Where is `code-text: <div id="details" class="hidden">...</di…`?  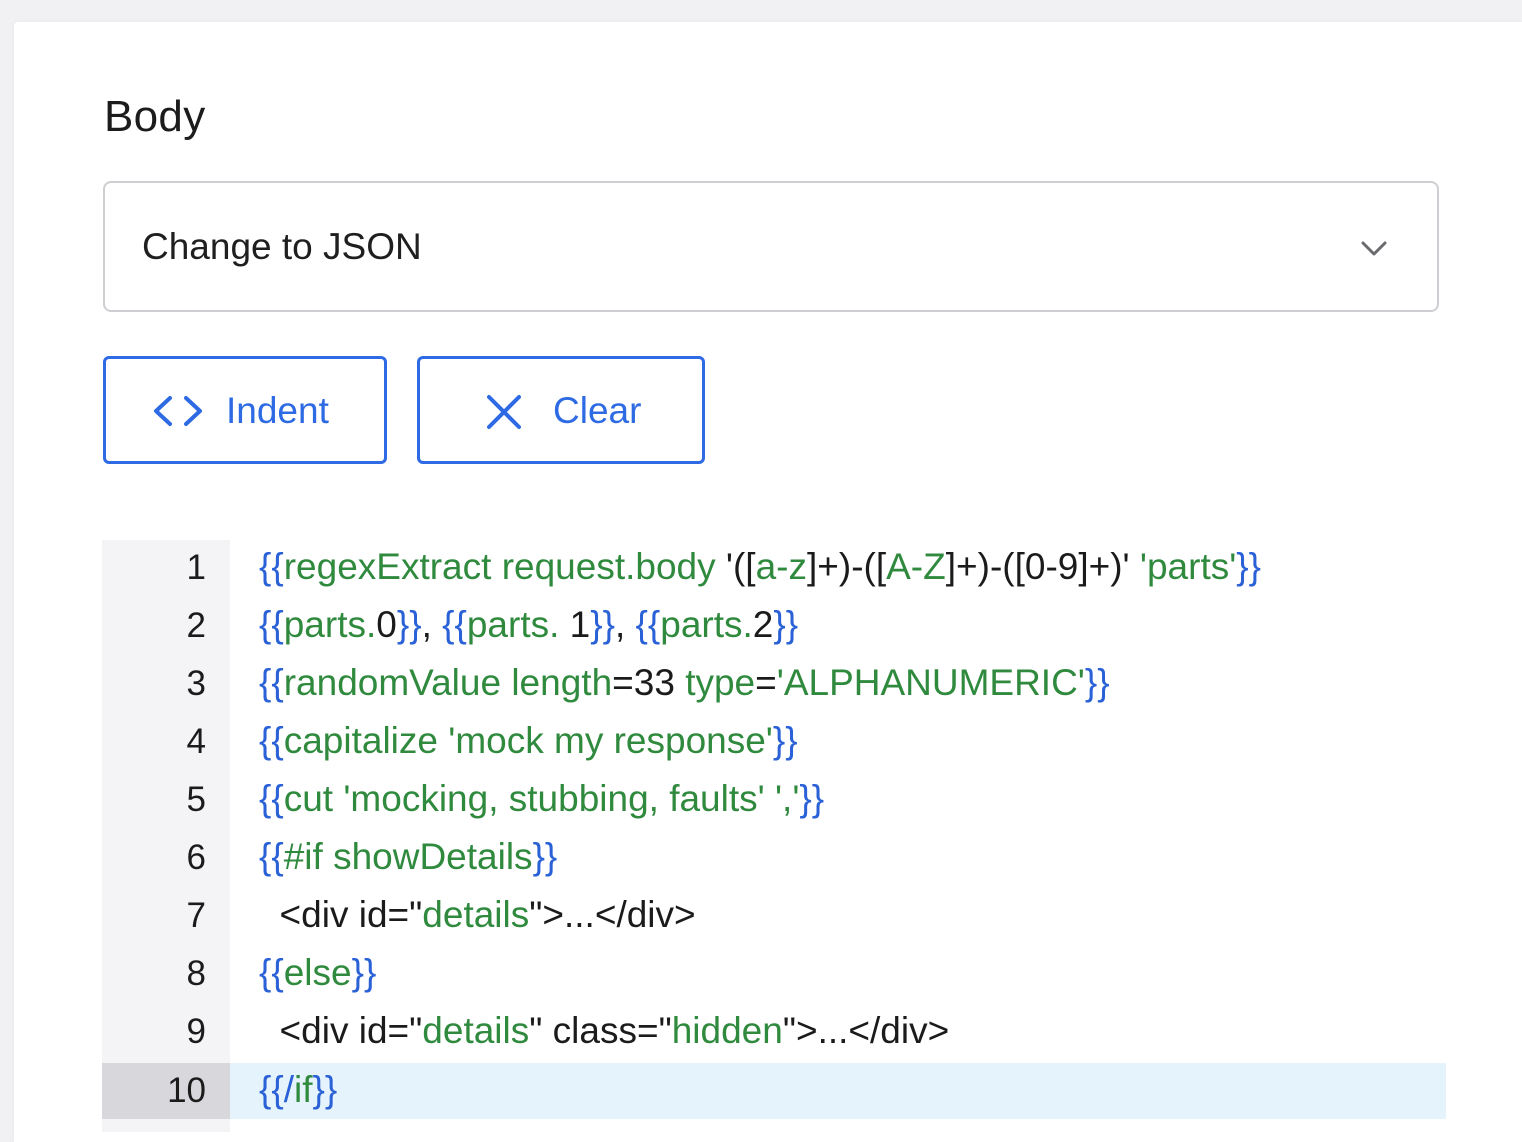 code-text: <div id="details" class="hidden">...</di… is located at coordinates (604, 1031).